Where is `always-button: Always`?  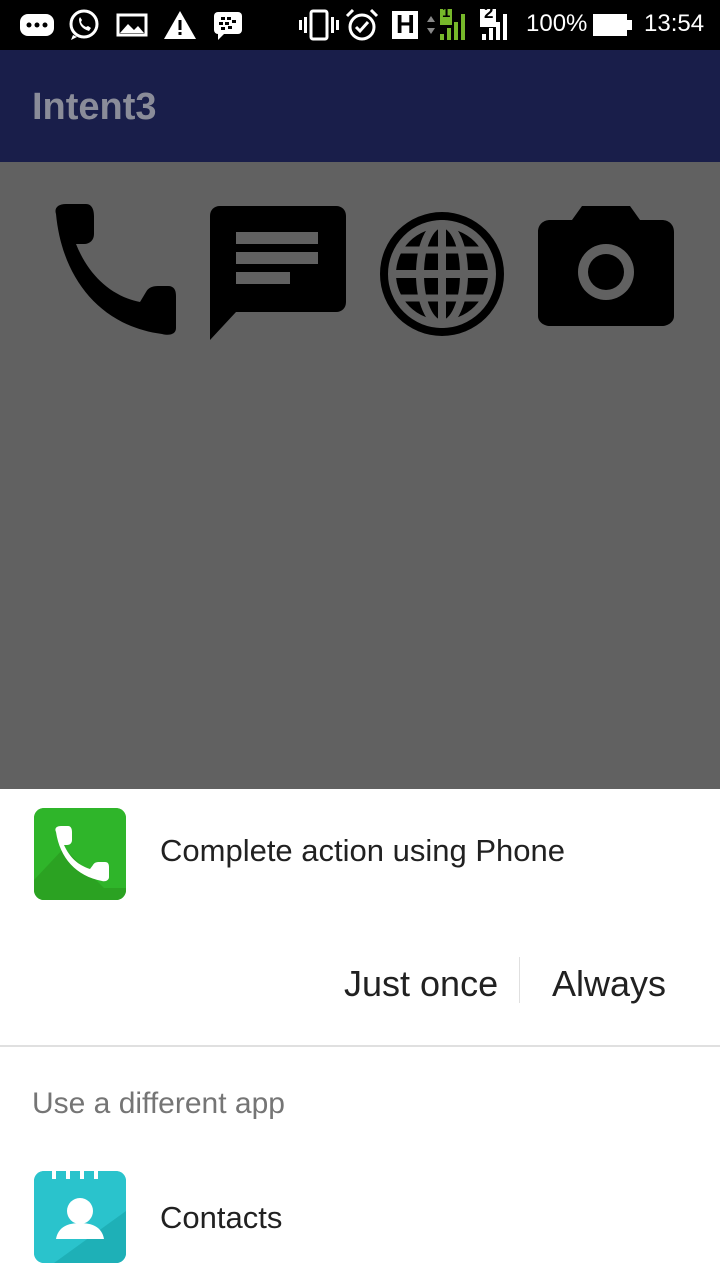 always-button: Always is located at coordinates (609, 984).